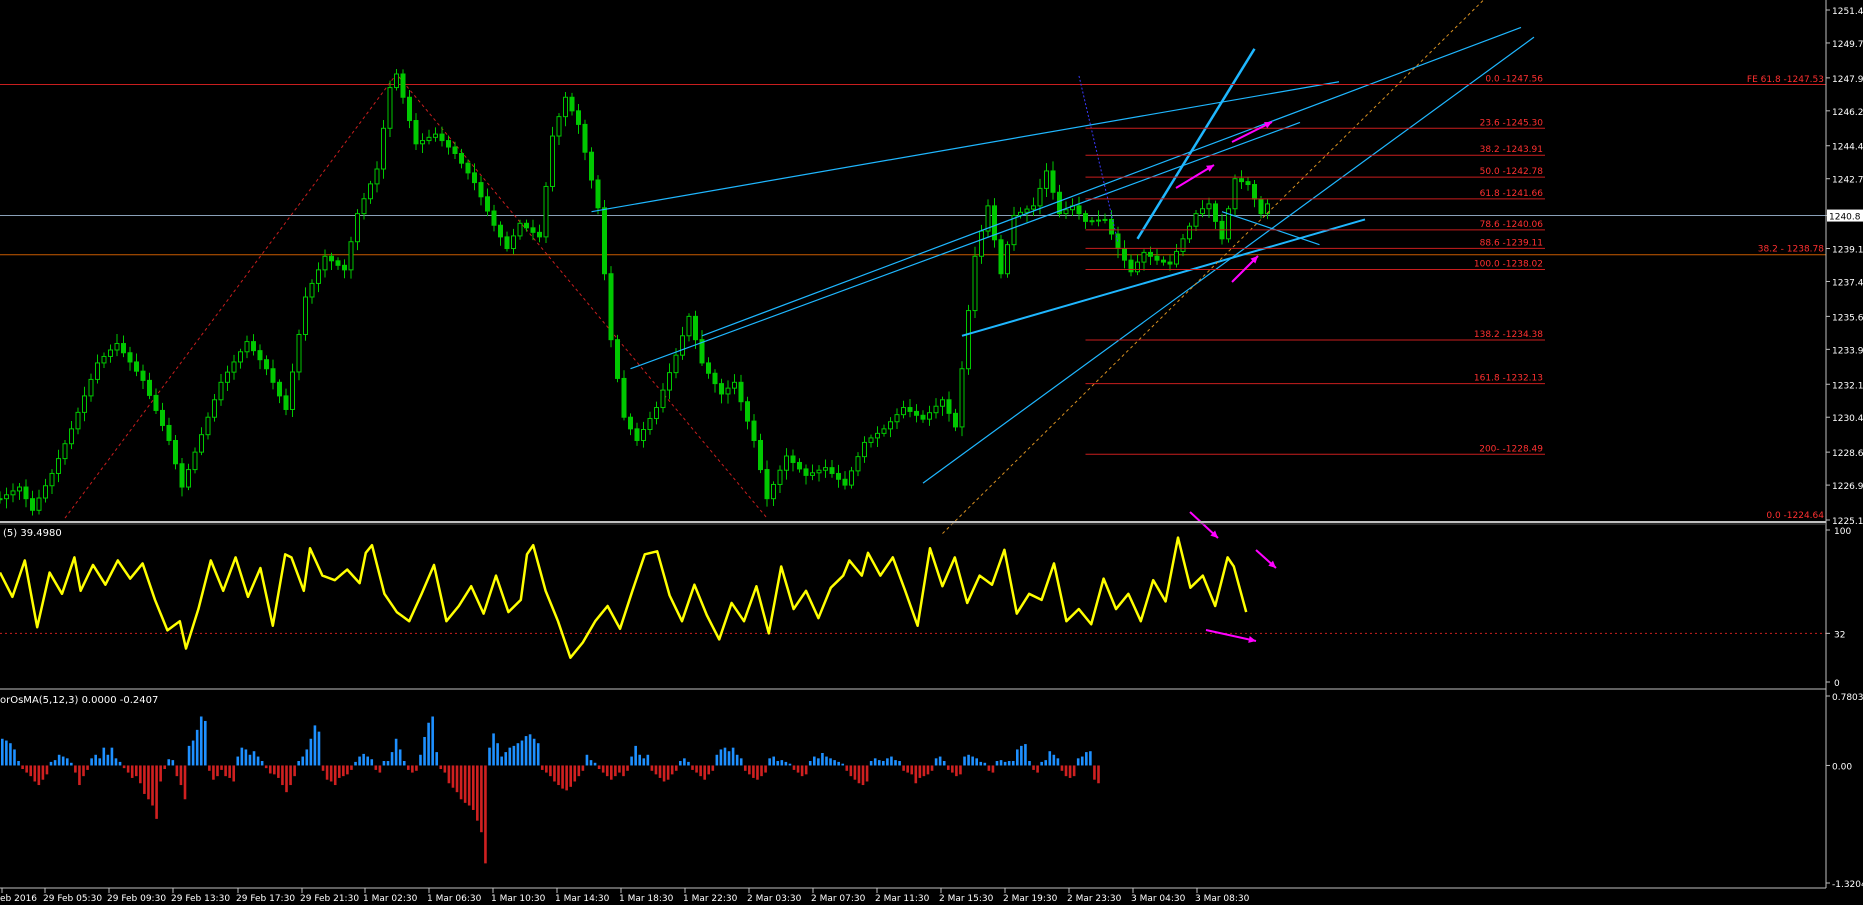 The height and width of the screenshot is (905, 1863). I want to click on osma-tick-label: -1.3204, so click(1847, 885).